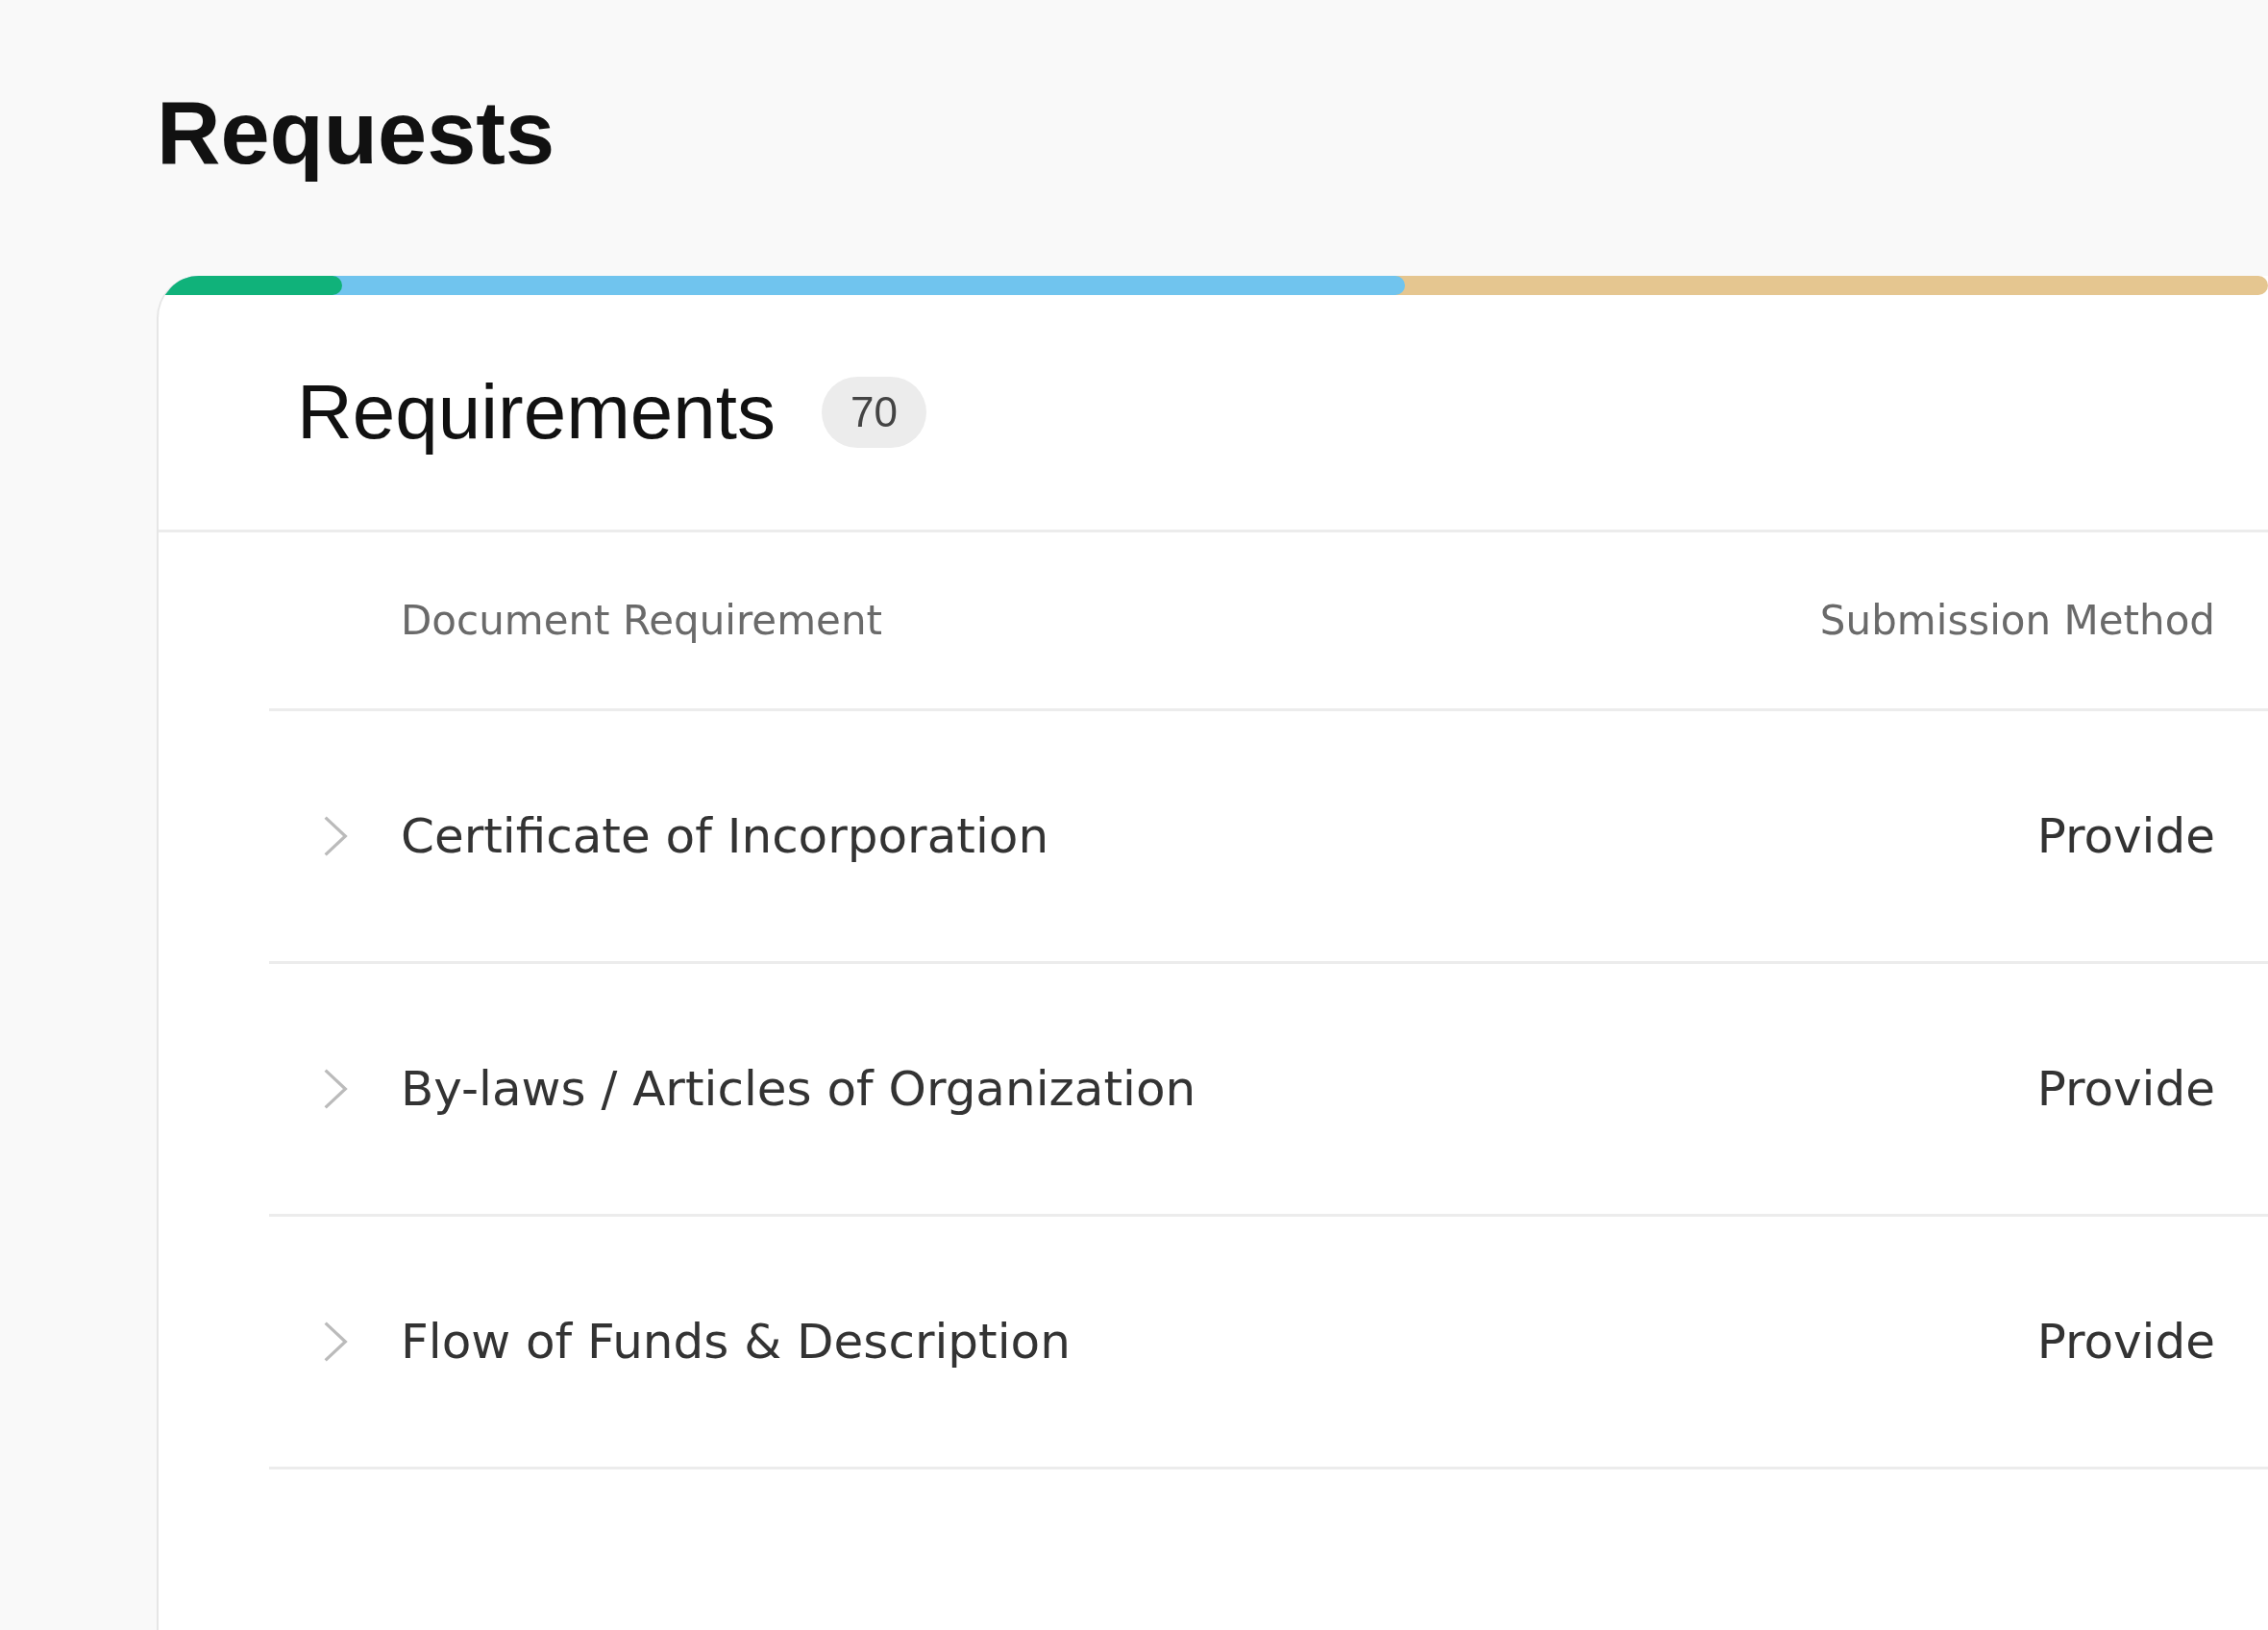  I want to click on section-title: Requirements, so click(536, 412).